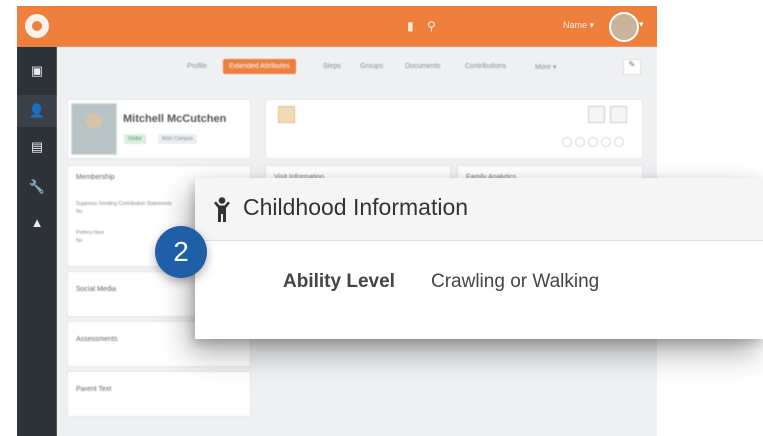  I want to click on person-card: Mitchell McCutchen Visitor Main Campus, so click(159, 129).